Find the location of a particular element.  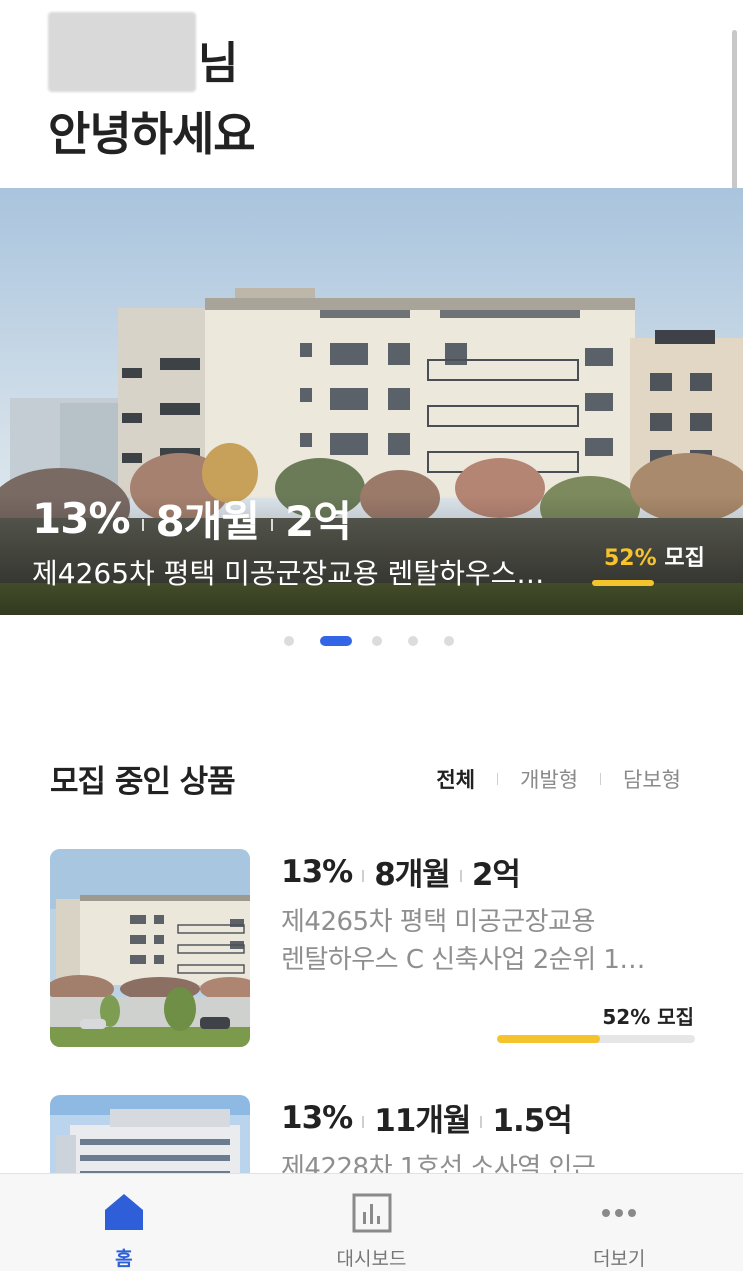

product-title-line: 제4265차 평택 미공군장교용 is located at coordinates (438, 922).